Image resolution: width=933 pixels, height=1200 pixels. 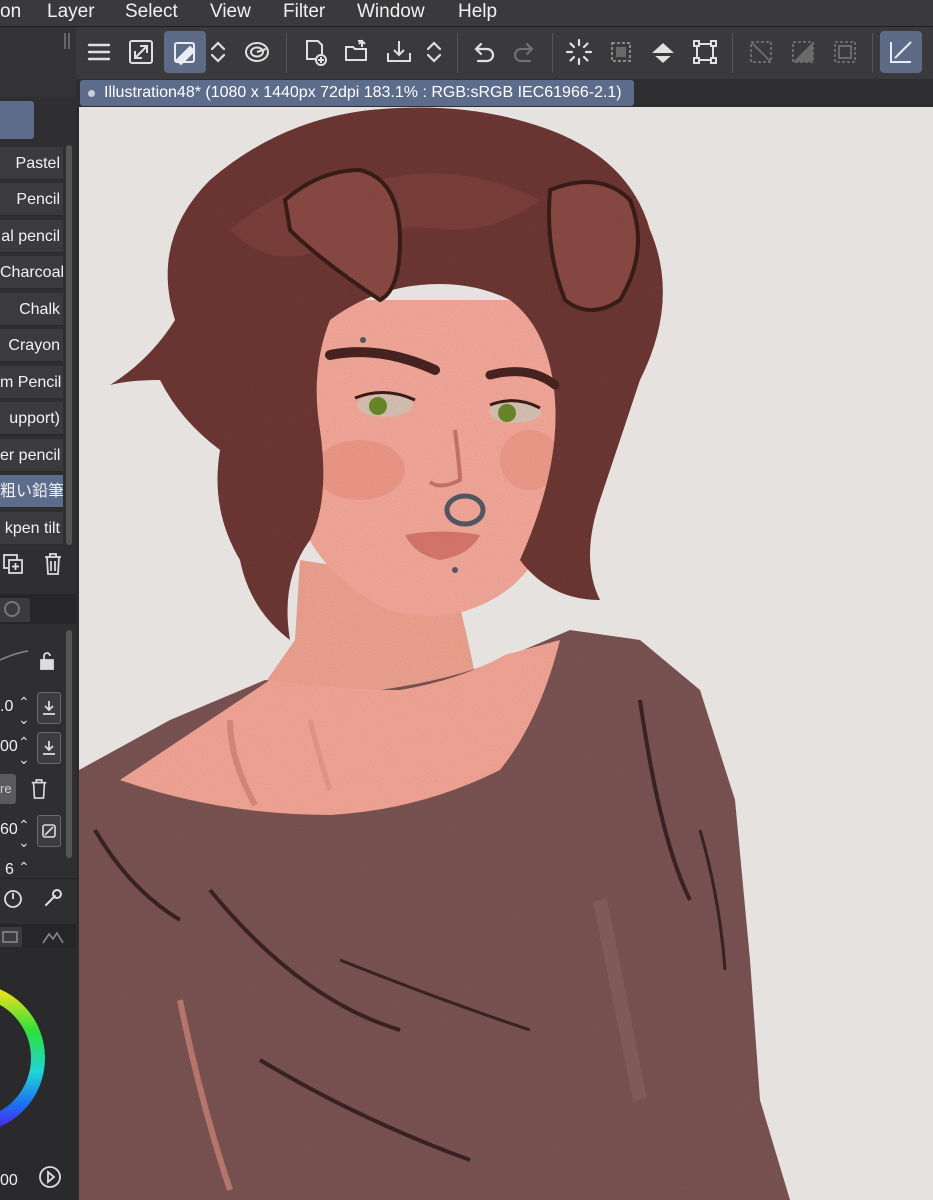 What do you see at coordinates (399, 52) in the screenshot?
I see `export-icon` at bounding box center [399, 52].